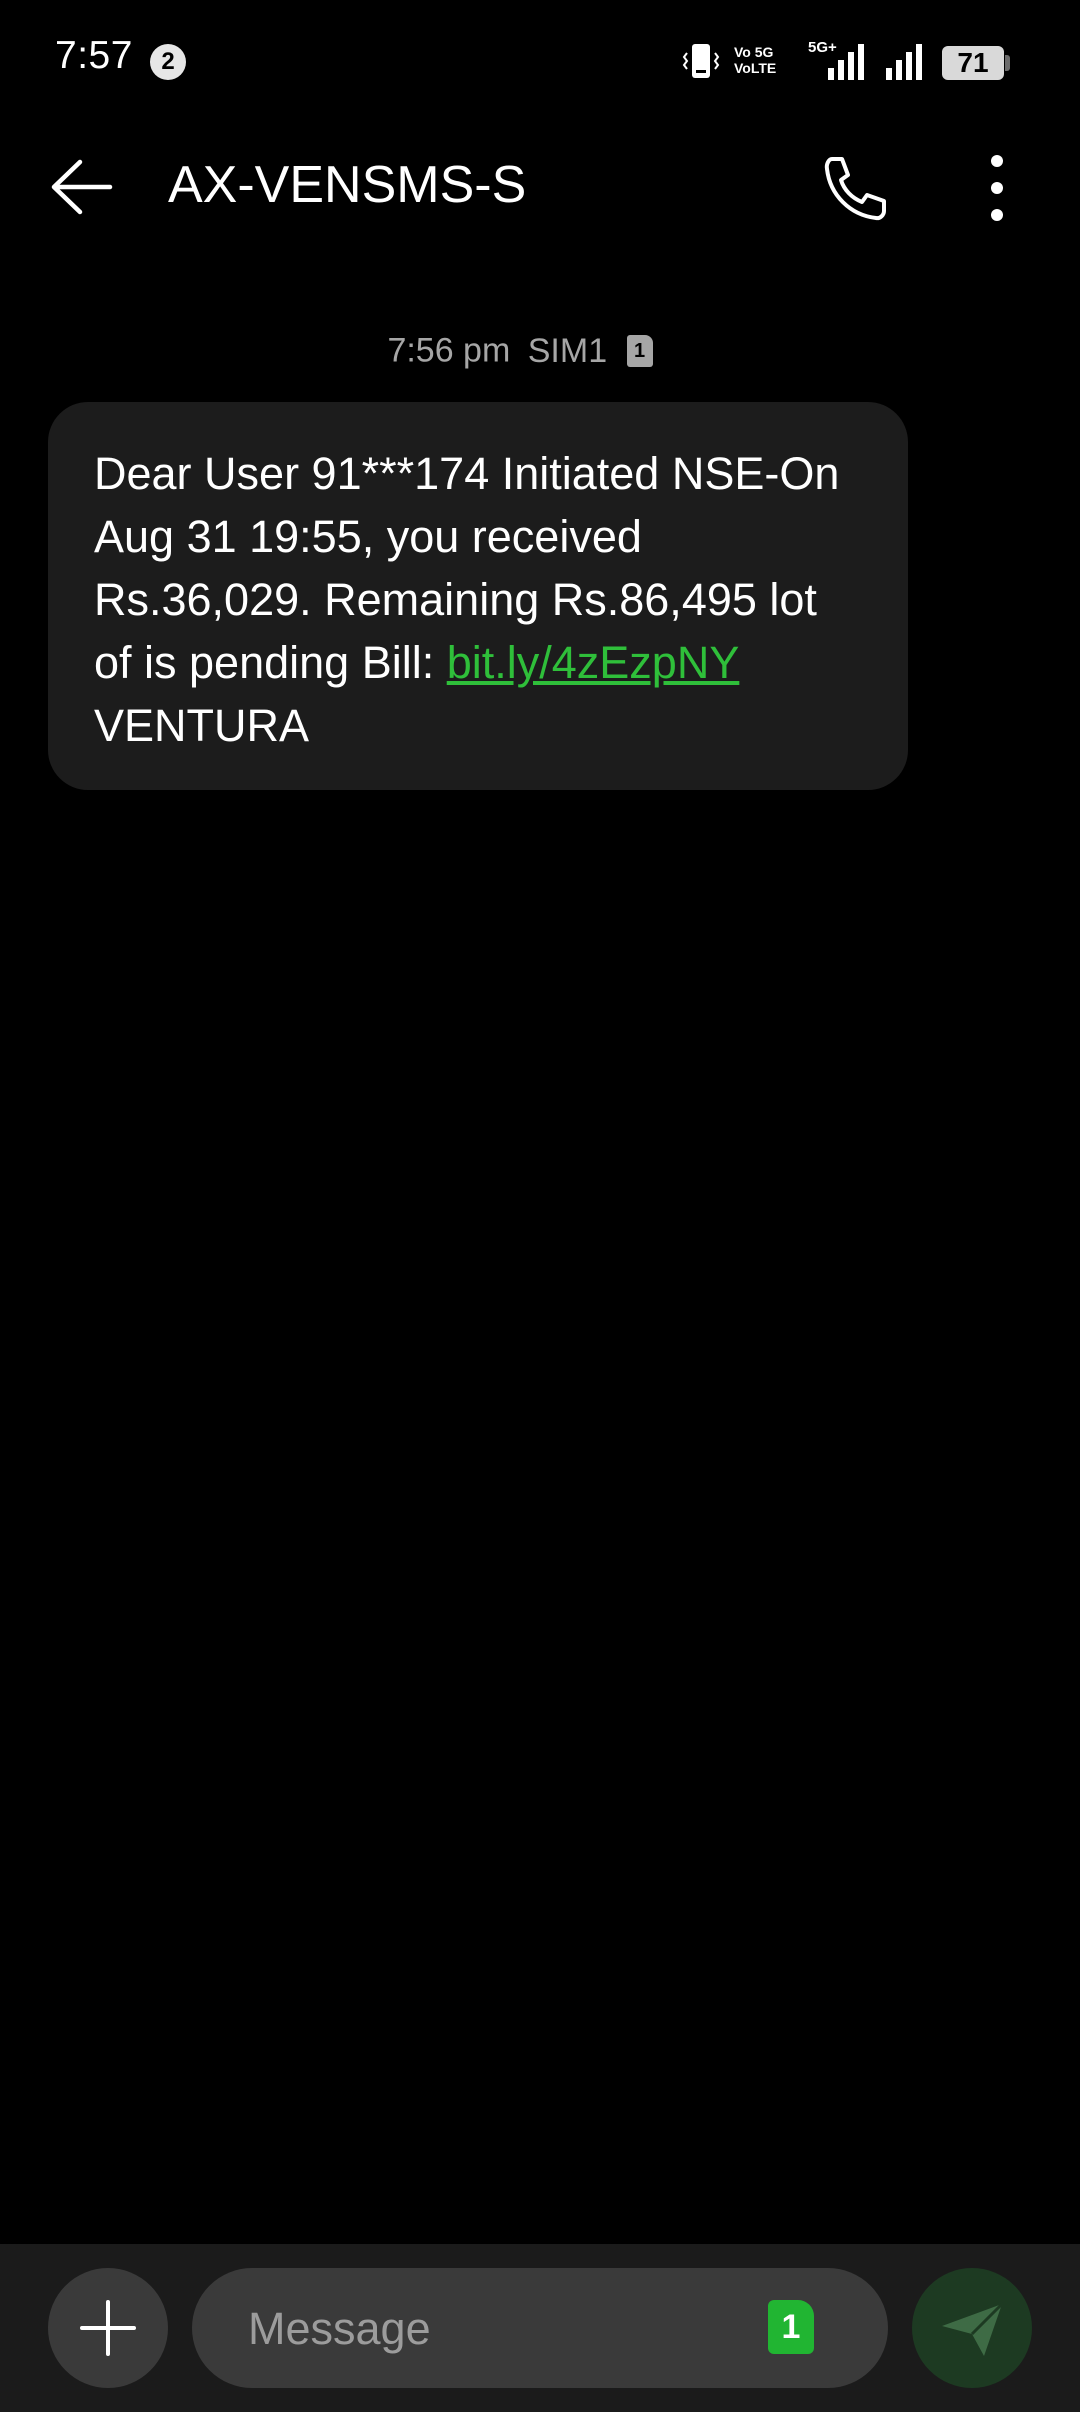 The image size is (1080, 2412). What do you see at coordinates (449, 350) in the screenshot?
I see `message-timestamp: 7:56 pm` at bounding box center [449, 350].